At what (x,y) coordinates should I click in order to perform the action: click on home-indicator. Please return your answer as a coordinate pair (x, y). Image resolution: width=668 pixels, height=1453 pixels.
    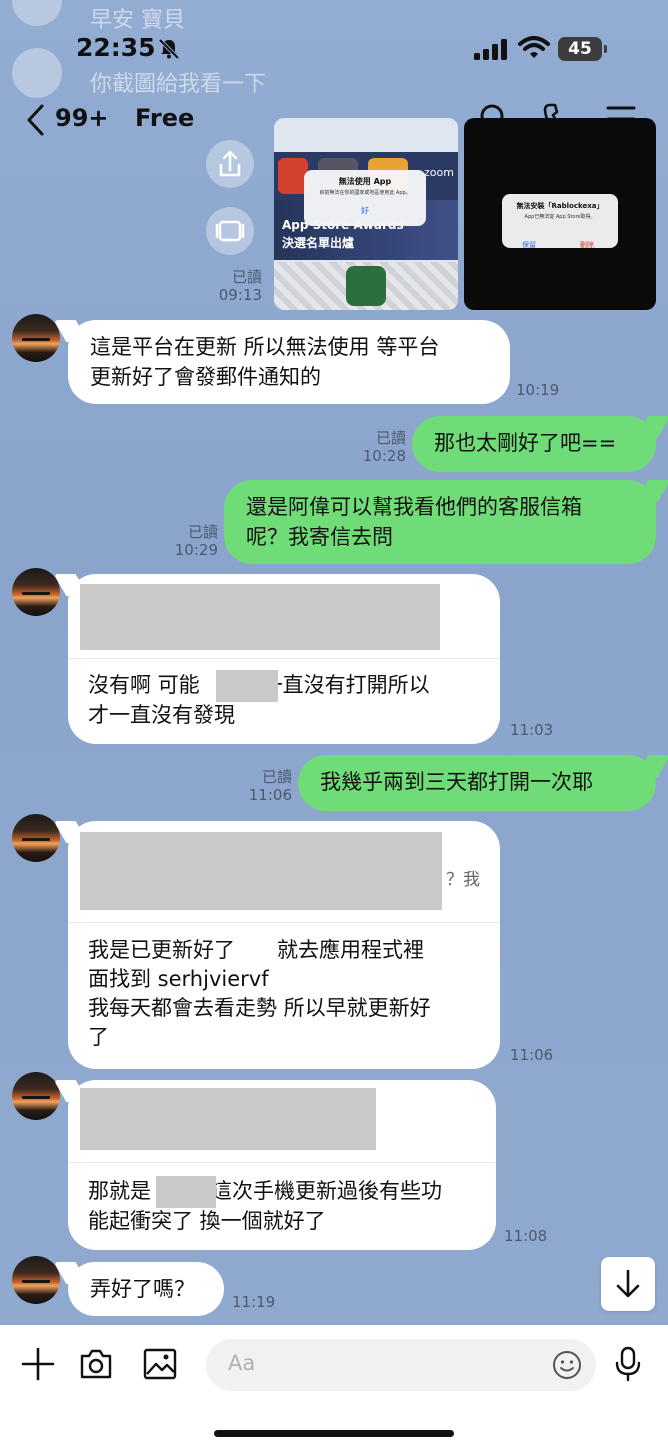
    Looking at the image, I should click on (334, 1433).